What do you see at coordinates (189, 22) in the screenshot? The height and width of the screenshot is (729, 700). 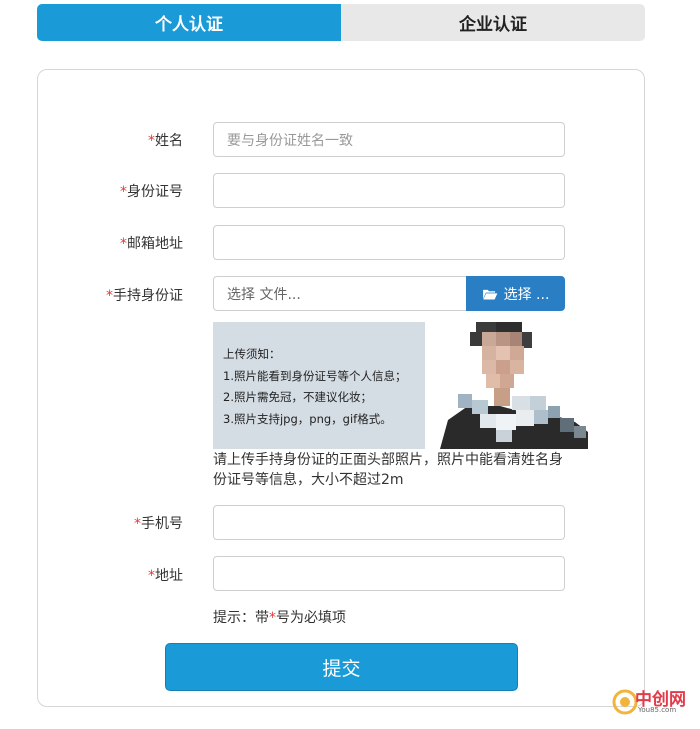 I see `tab-personal-auth: 个人认证` at bounding box center [189, 22].